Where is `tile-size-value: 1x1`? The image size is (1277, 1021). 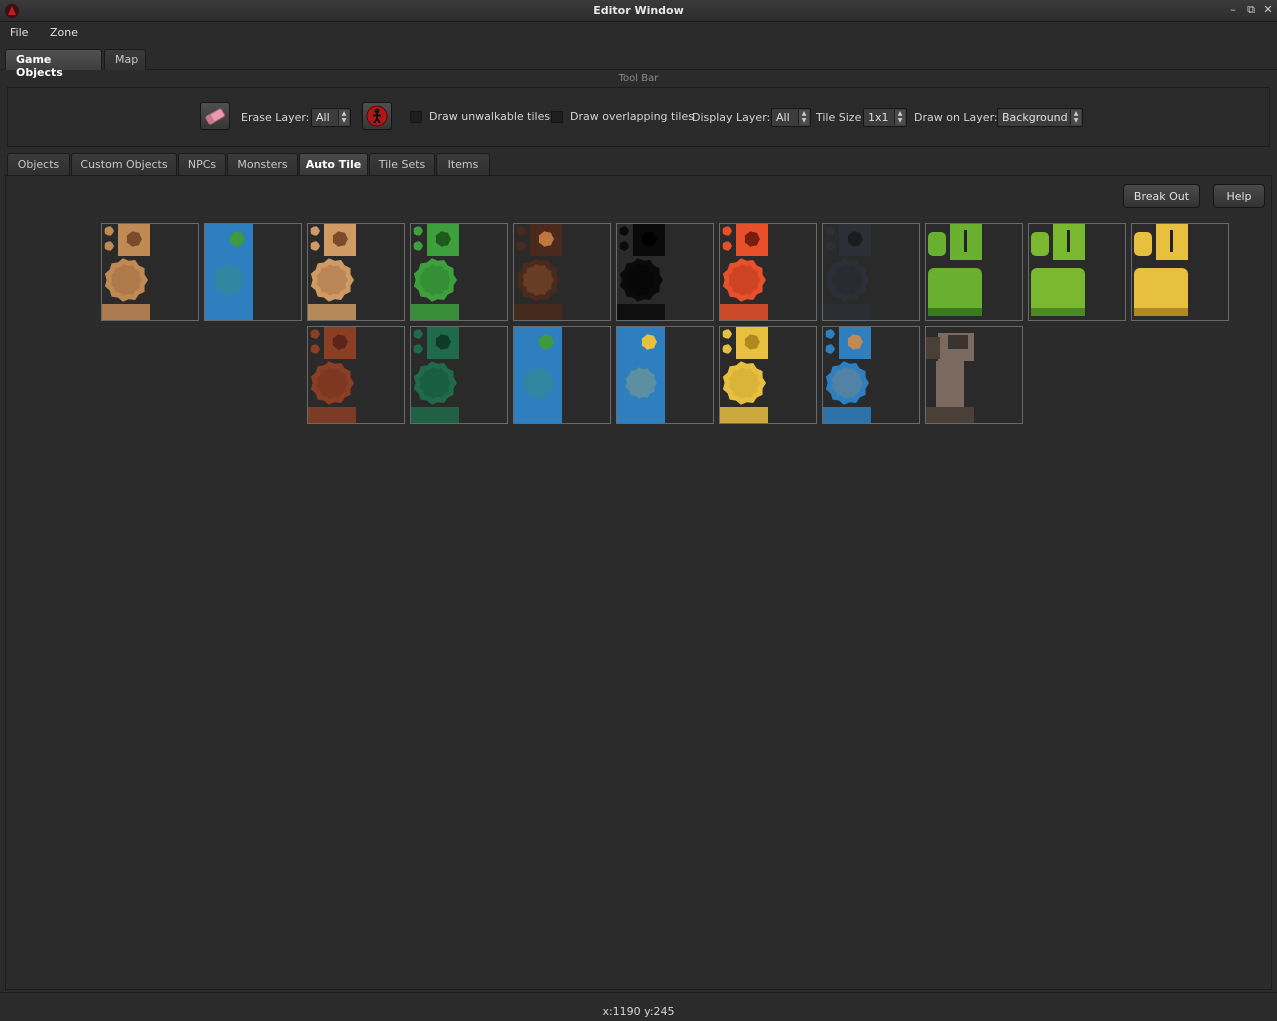
tile-size-value: 1x1 is located at coordinates (878, 117).